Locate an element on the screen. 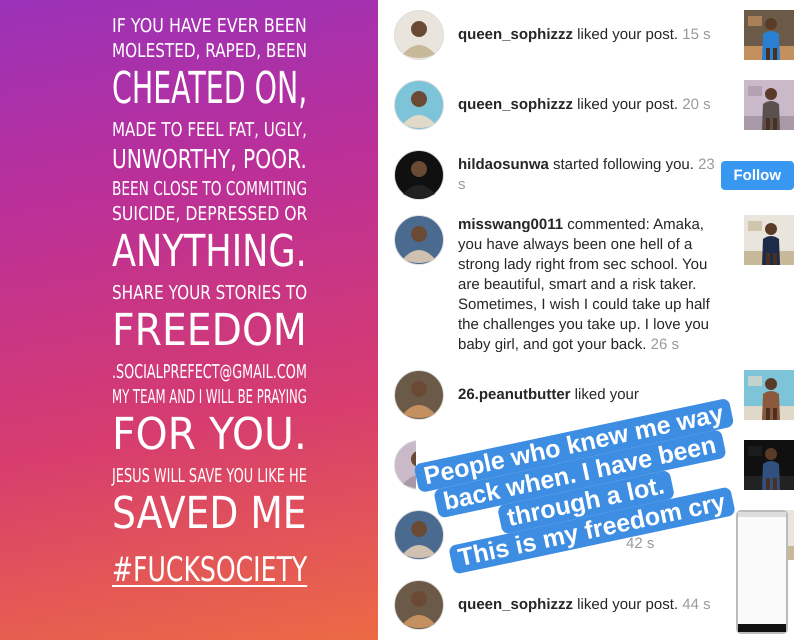  story-text: .SOCIALPREFECT@GMAIL.COM is located at coordinates (209, 372).